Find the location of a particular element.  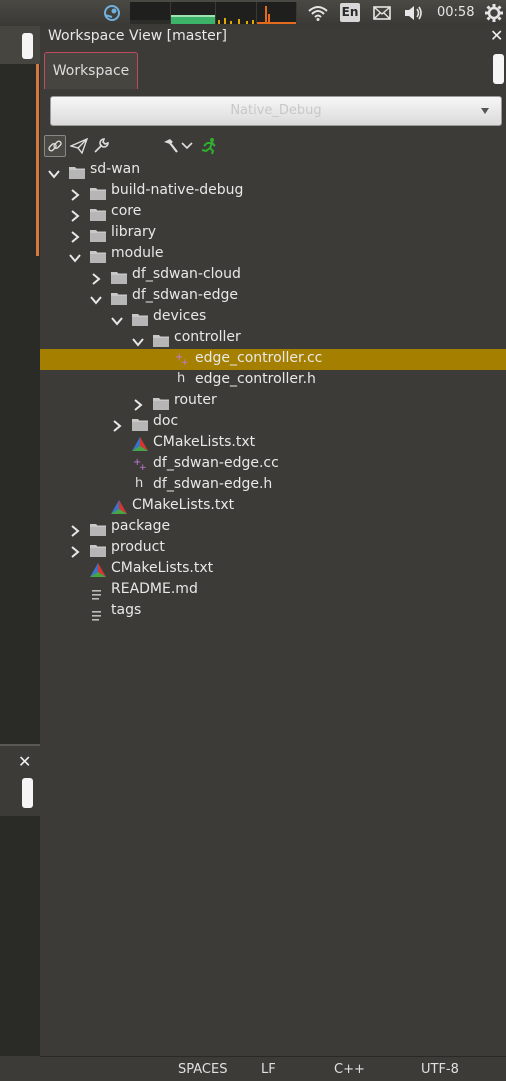

tree-file-row: tags is located at coordinates (273, 611).